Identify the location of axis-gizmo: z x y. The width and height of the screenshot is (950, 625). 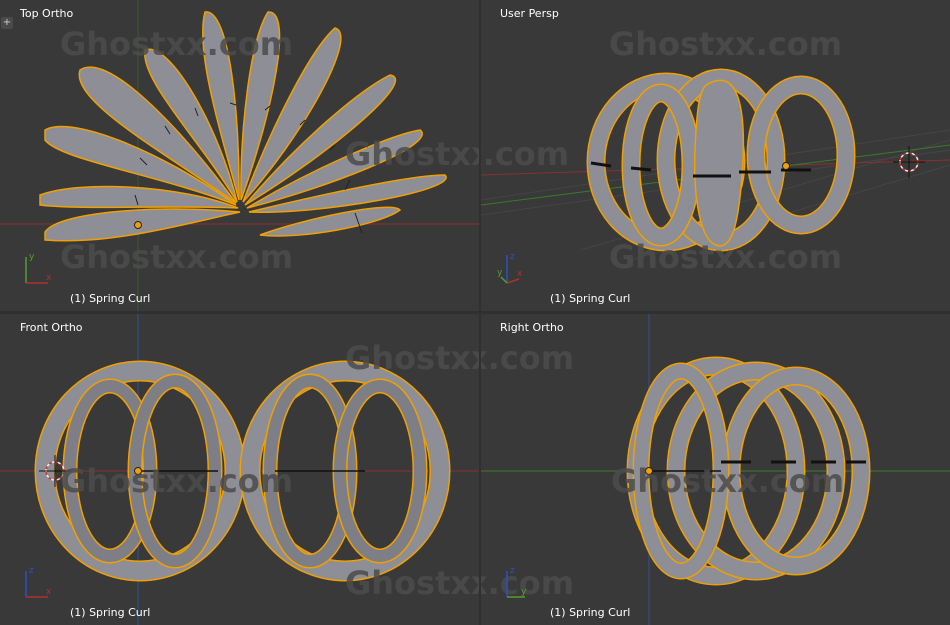
(510, 268).